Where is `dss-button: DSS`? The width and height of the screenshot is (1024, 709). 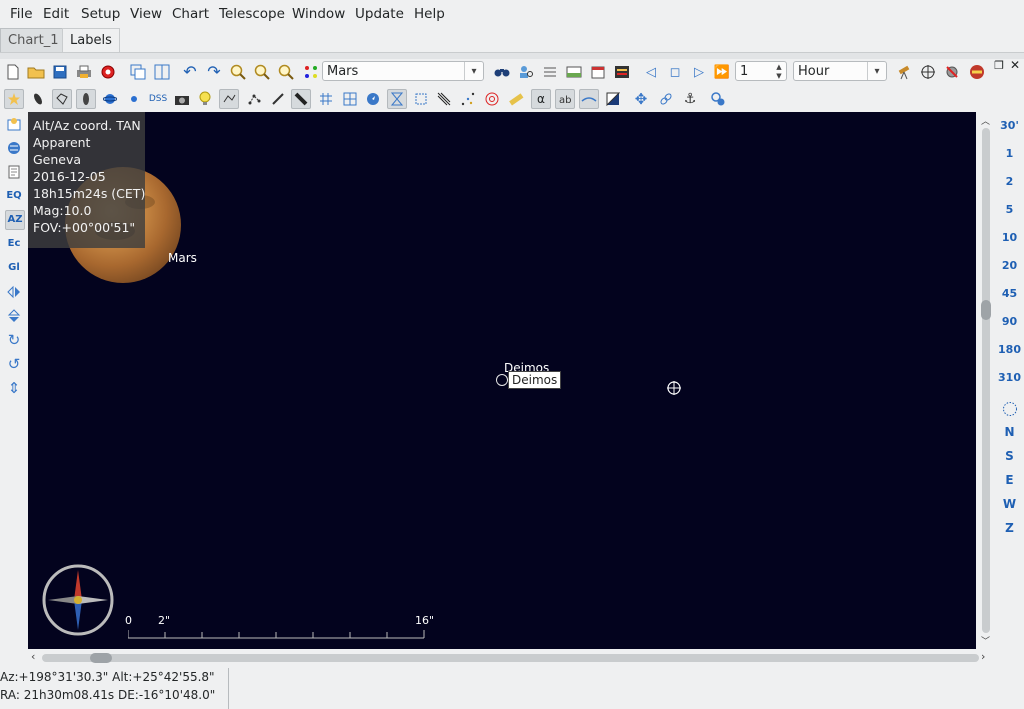 dss-button: DSS is located at coordinates (158, 99).